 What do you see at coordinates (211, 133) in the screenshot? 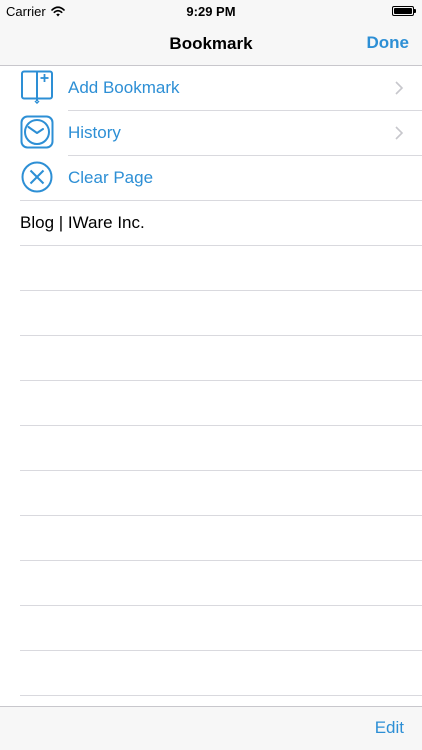
I see `menu-item-history: History` at bounding box center [211, 133].